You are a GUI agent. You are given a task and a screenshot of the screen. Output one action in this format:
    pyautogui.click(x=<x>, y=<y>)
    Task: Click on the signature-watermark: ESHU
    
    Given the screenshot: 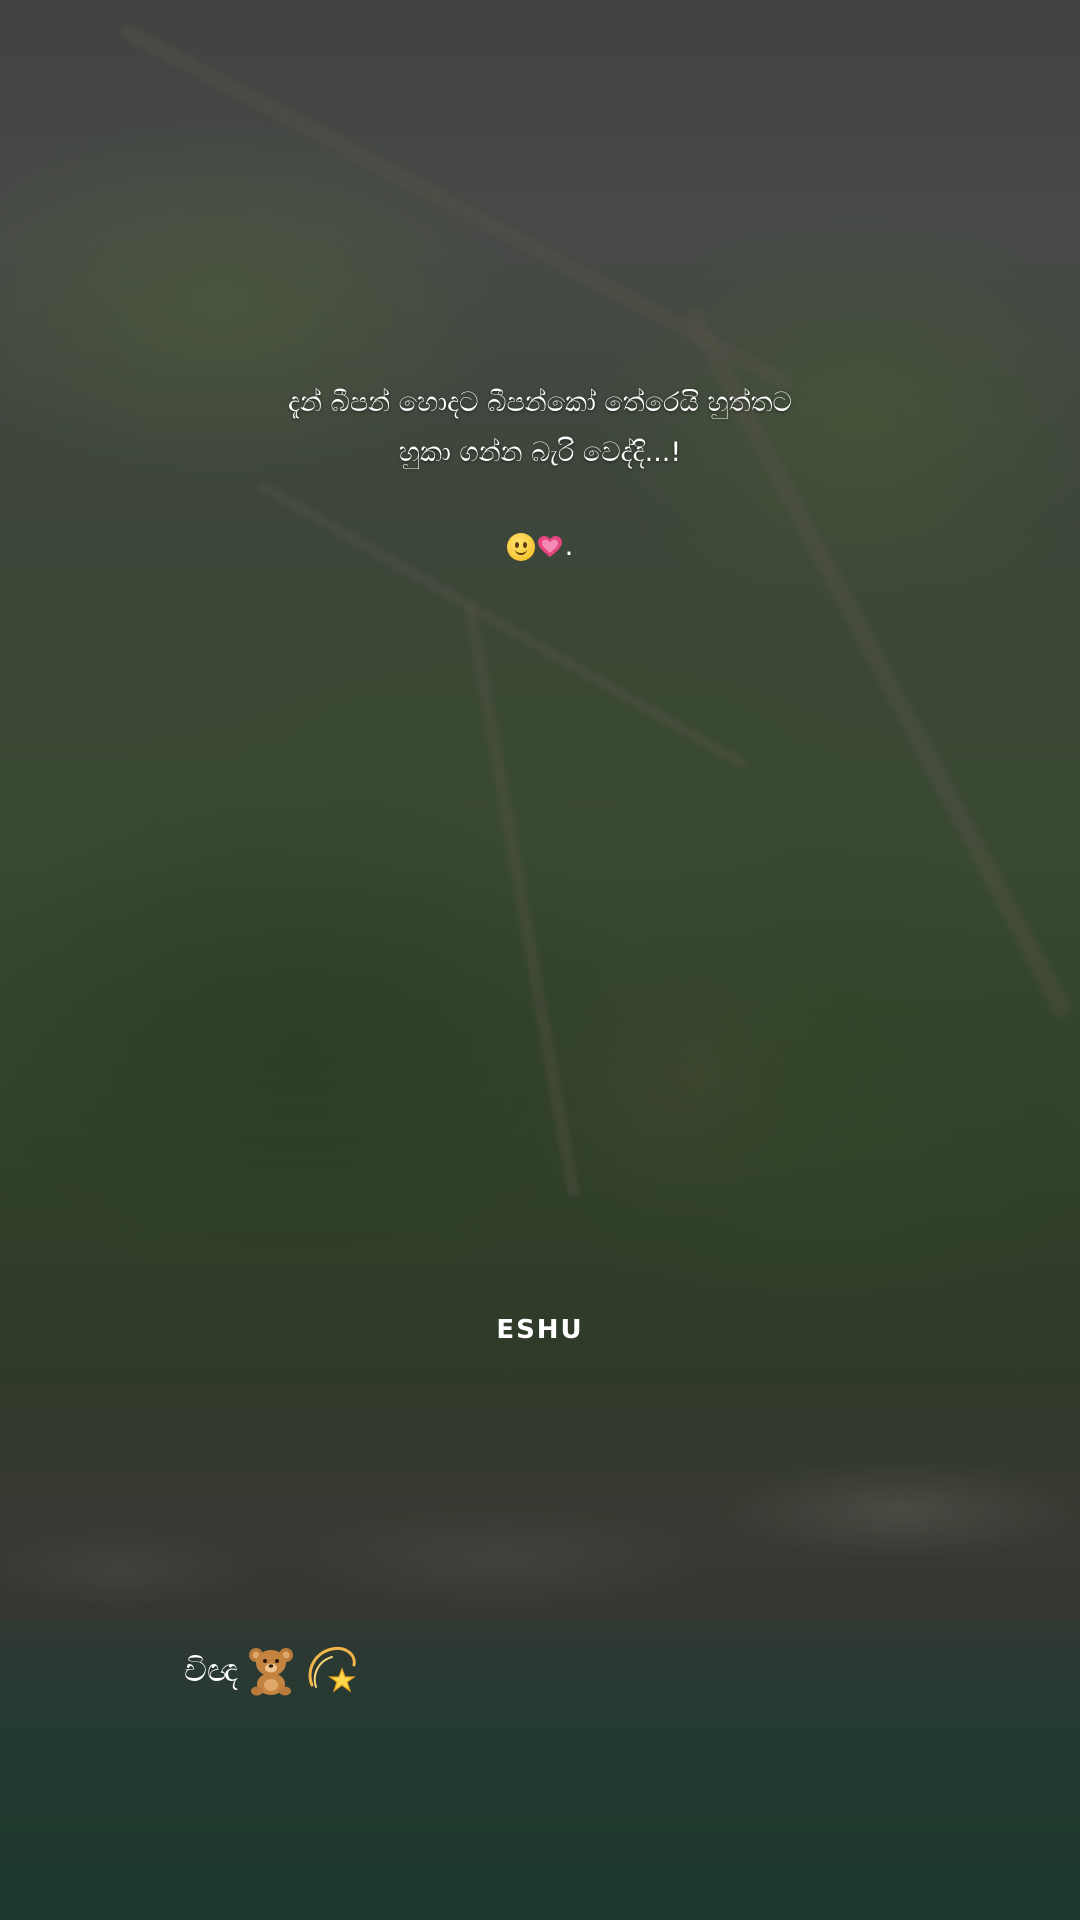 What is the action you would take?
    pyautogui.click(x=540, y=1330)
    